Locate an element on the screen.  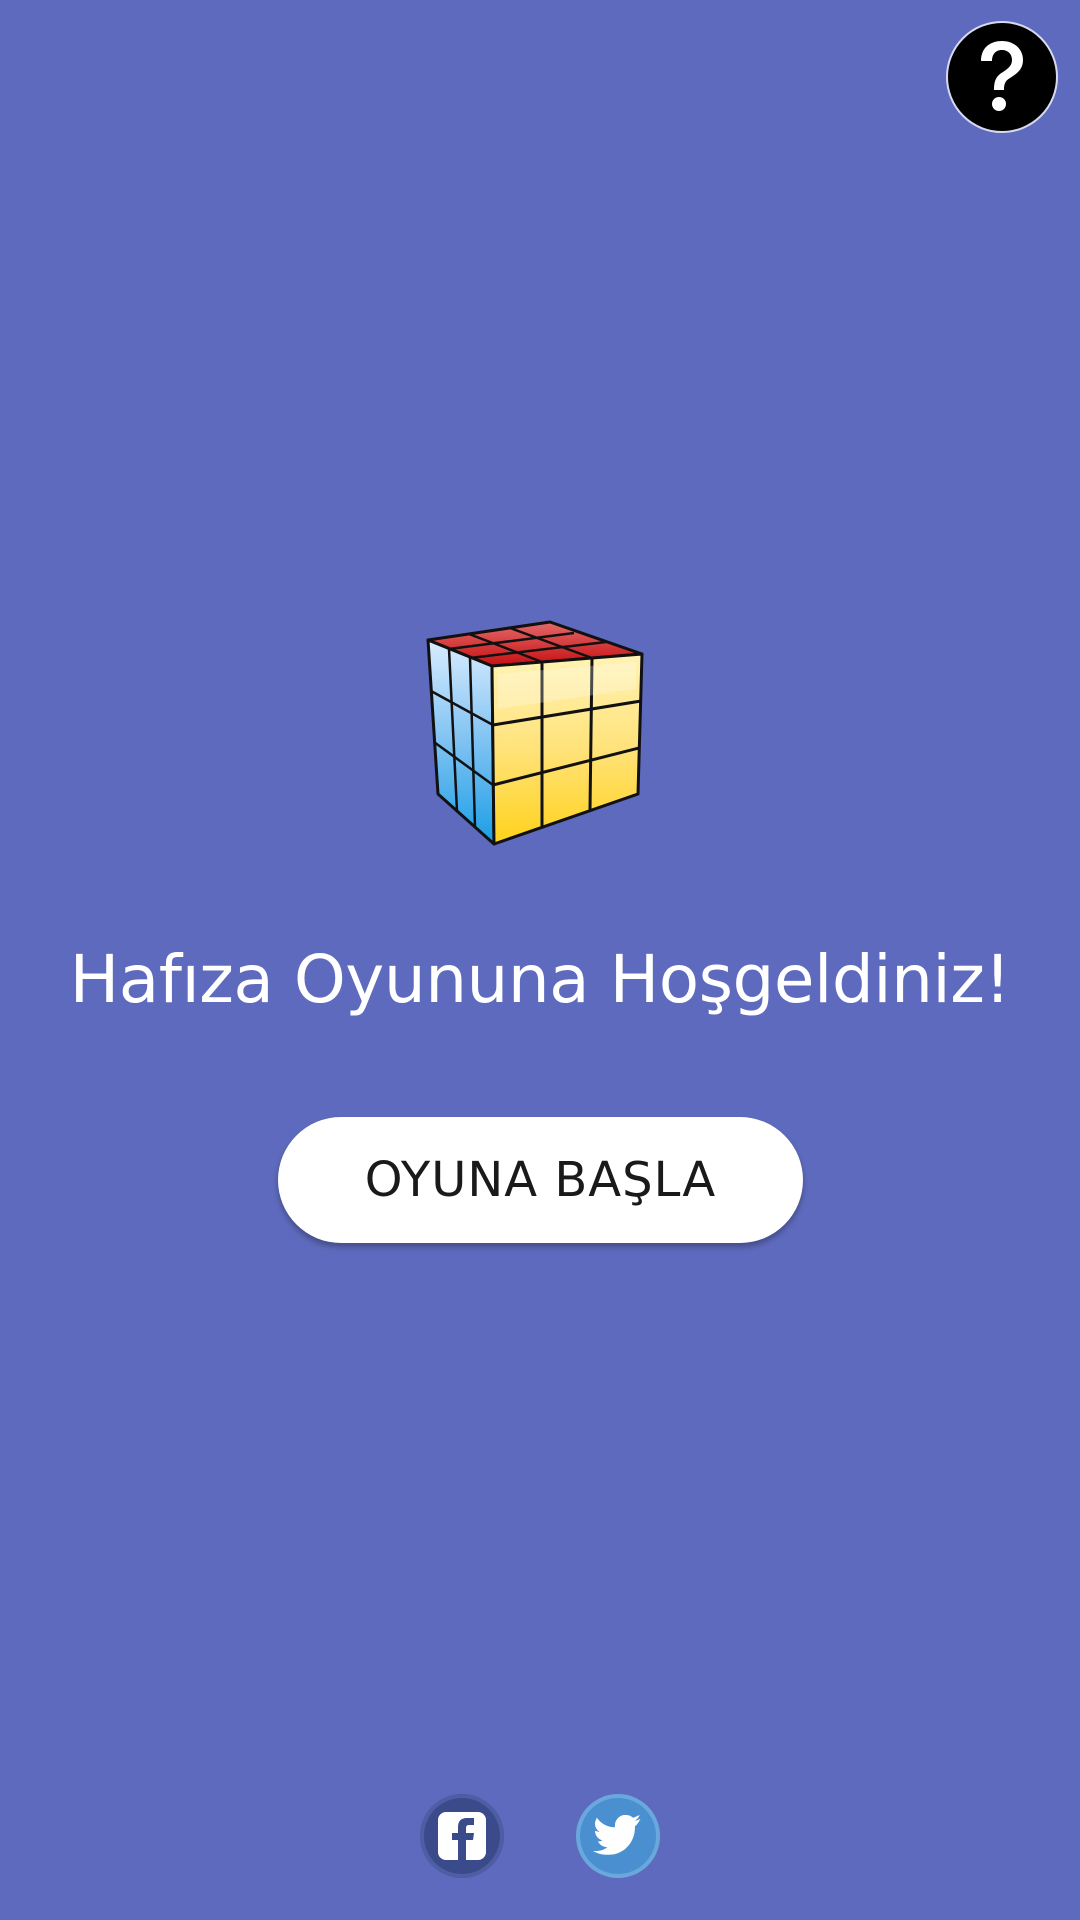
rubiks-cube-icon is located at coordinates (535, 733).